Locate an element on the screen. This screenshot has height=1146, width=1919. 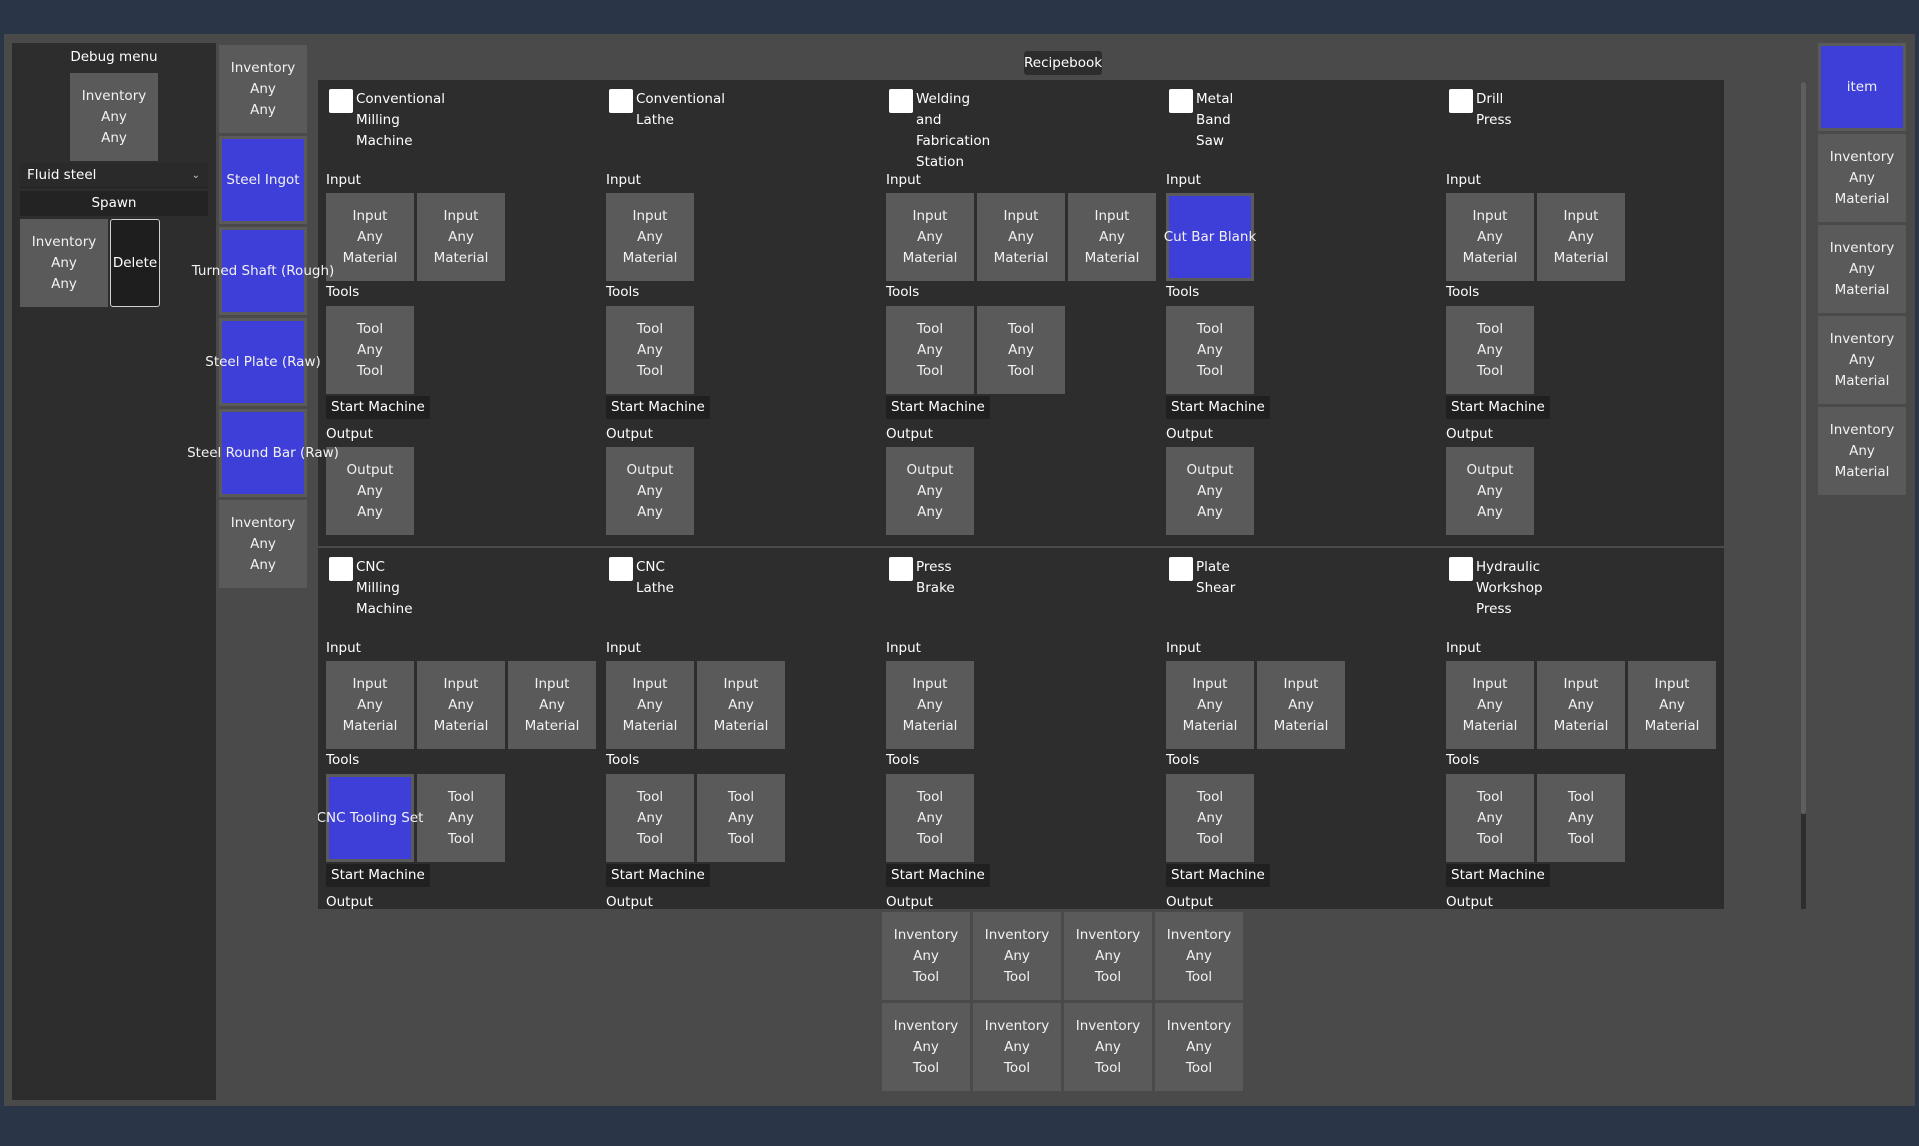
item-slot: Steel Plate (Raw) is located at coordinates (263, 362).